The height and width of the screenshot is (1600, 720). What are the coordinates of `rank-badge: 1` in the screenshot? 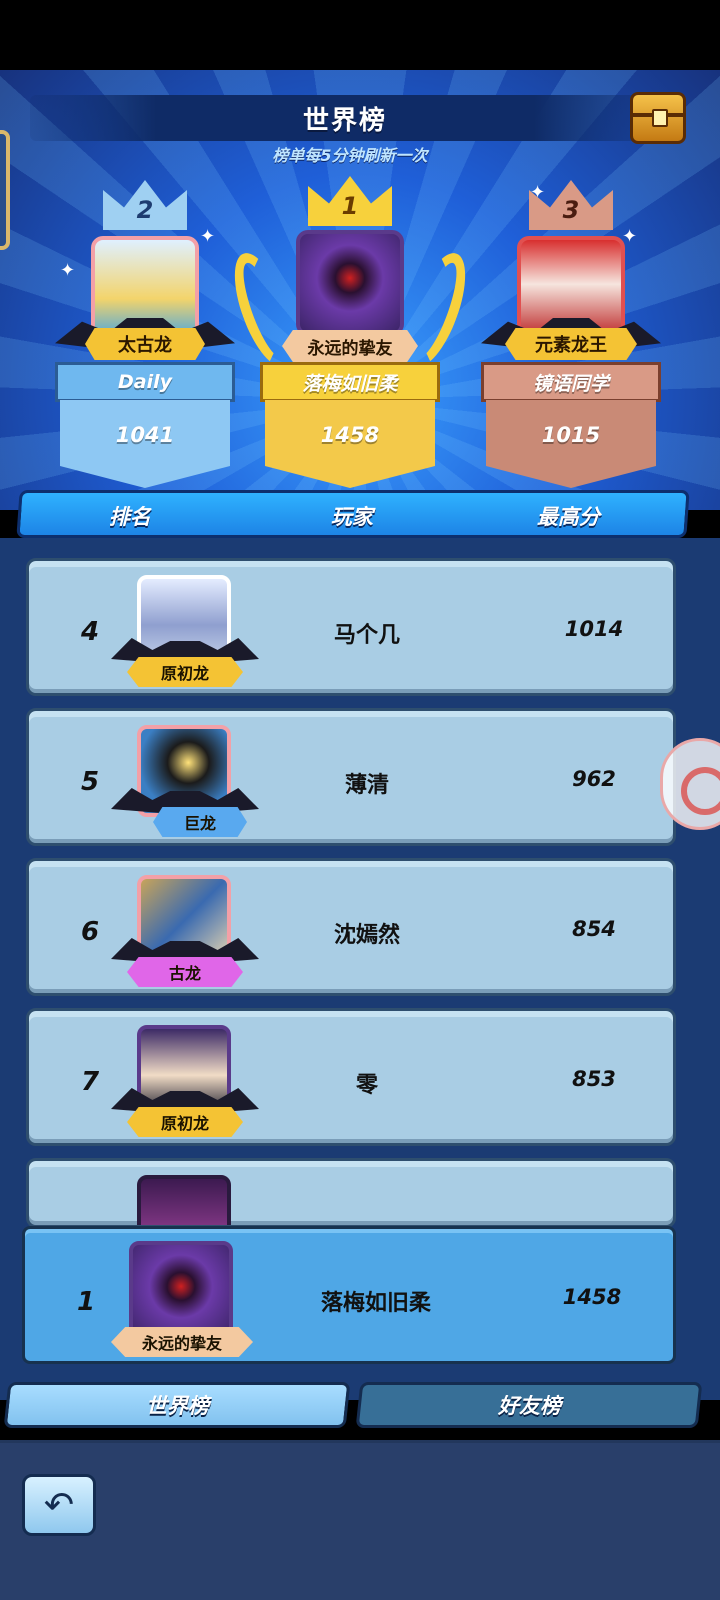 It's located at (350, 201).